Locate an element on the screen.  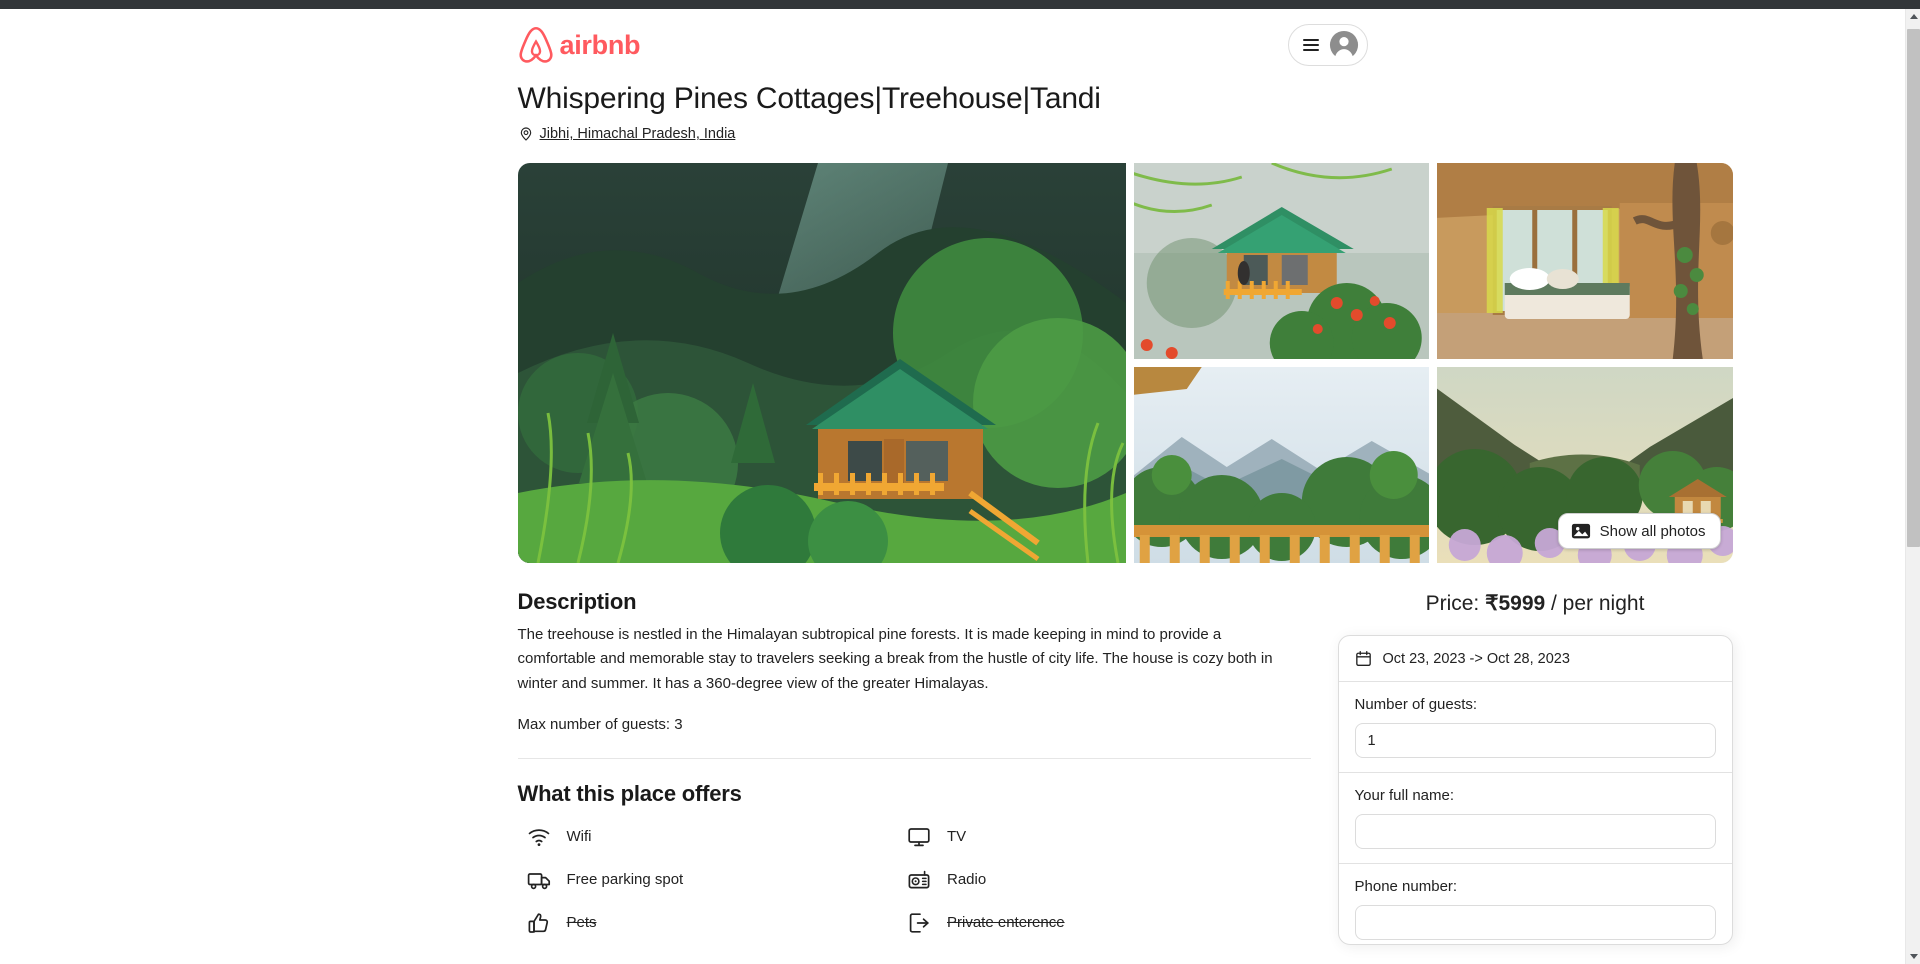
show-all-photos-label: Show all photos is located at coordinates (1652, 531).